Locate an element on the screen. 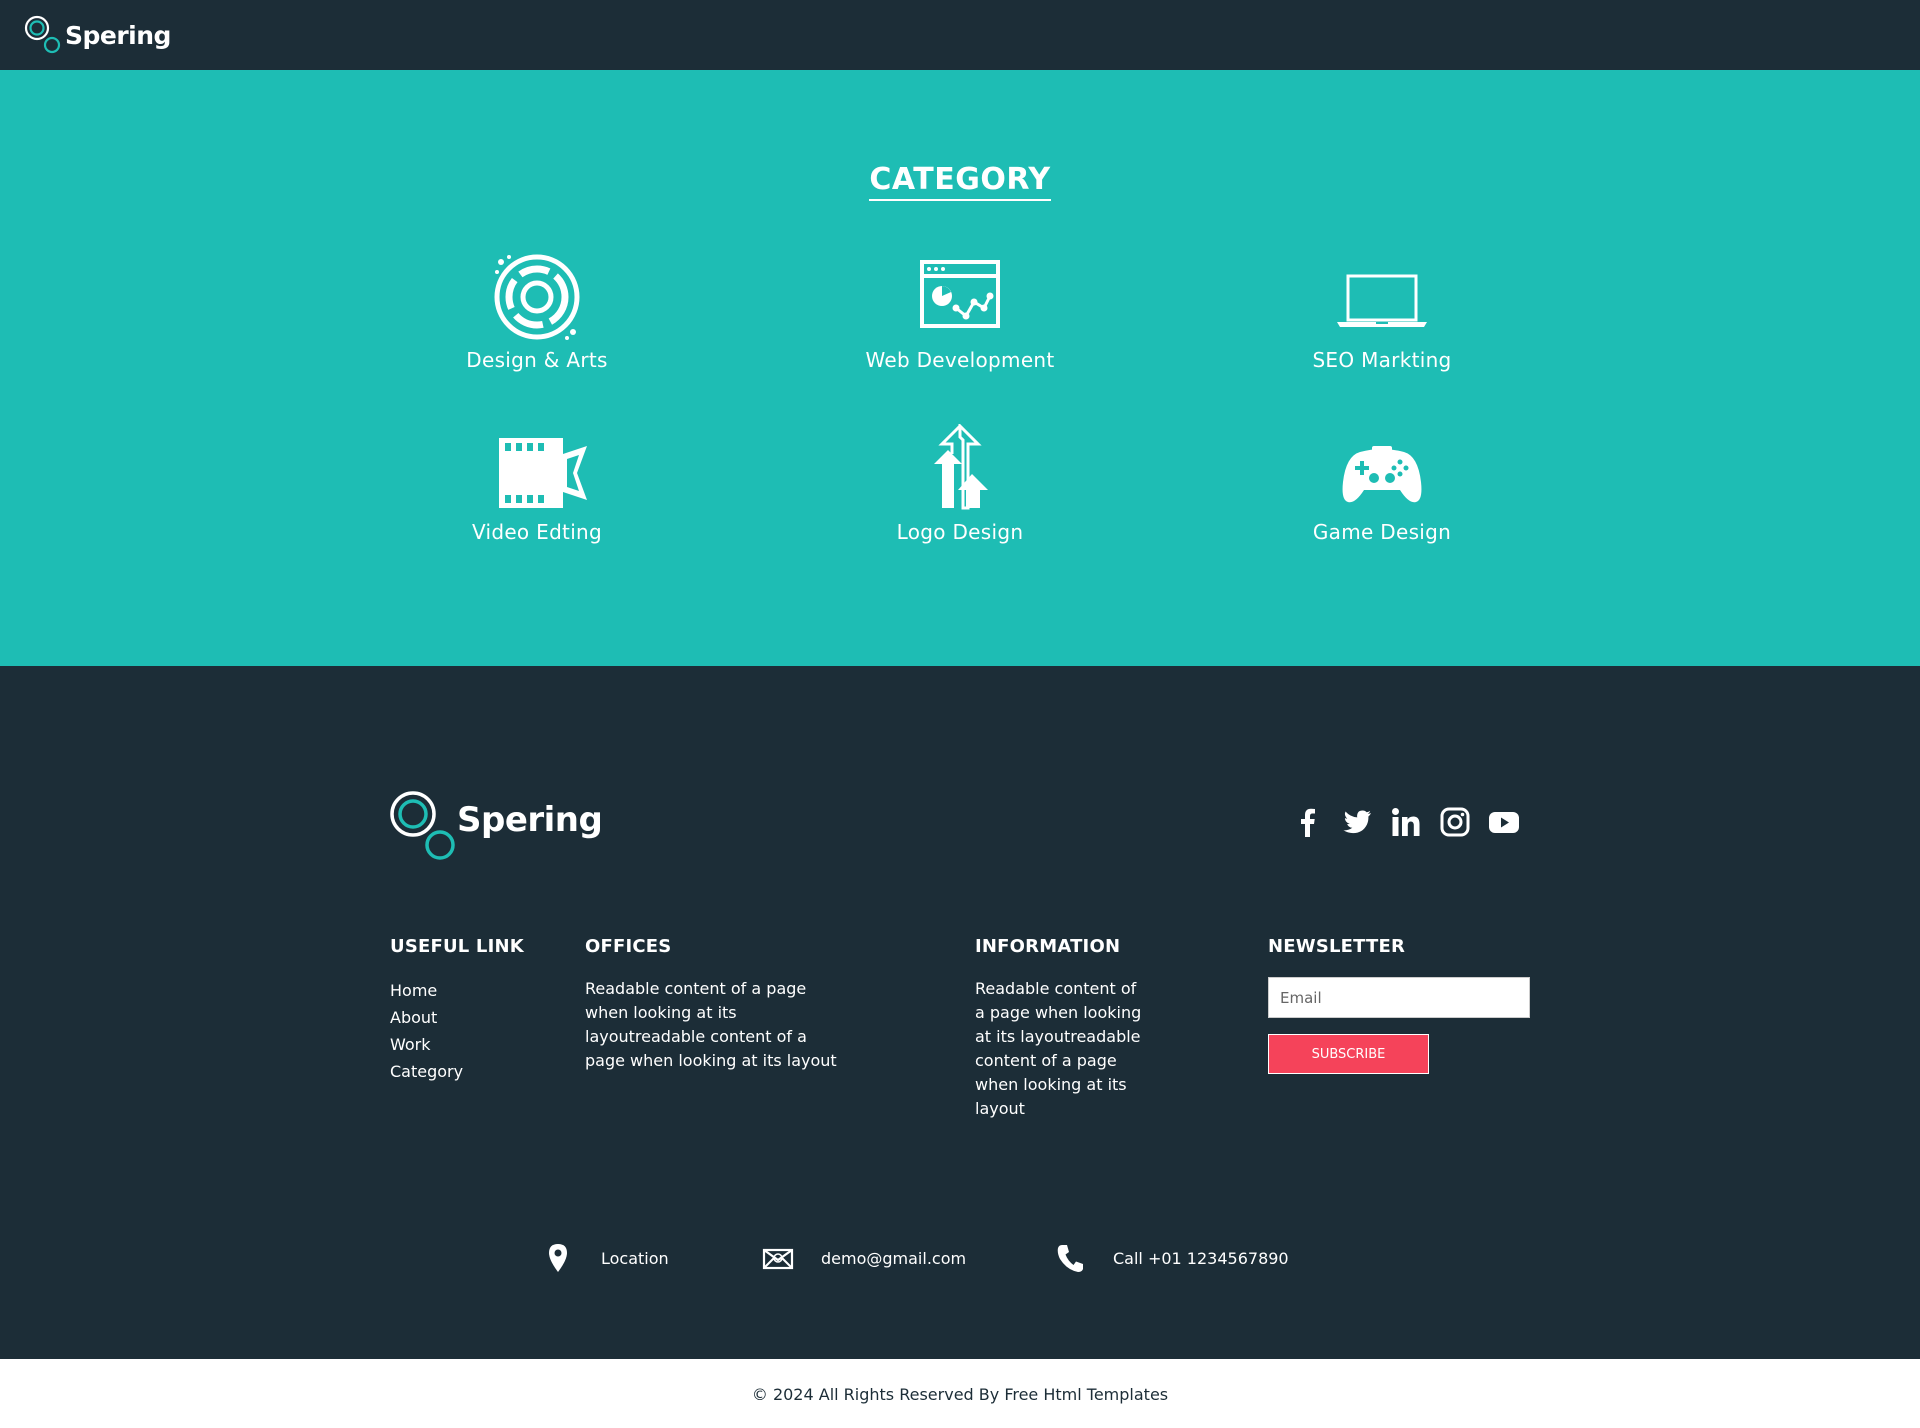 The height and width of the screenshot is (1428, 1920). useful-link-title: USEFUL LINK is located at coordinates (457, 946).